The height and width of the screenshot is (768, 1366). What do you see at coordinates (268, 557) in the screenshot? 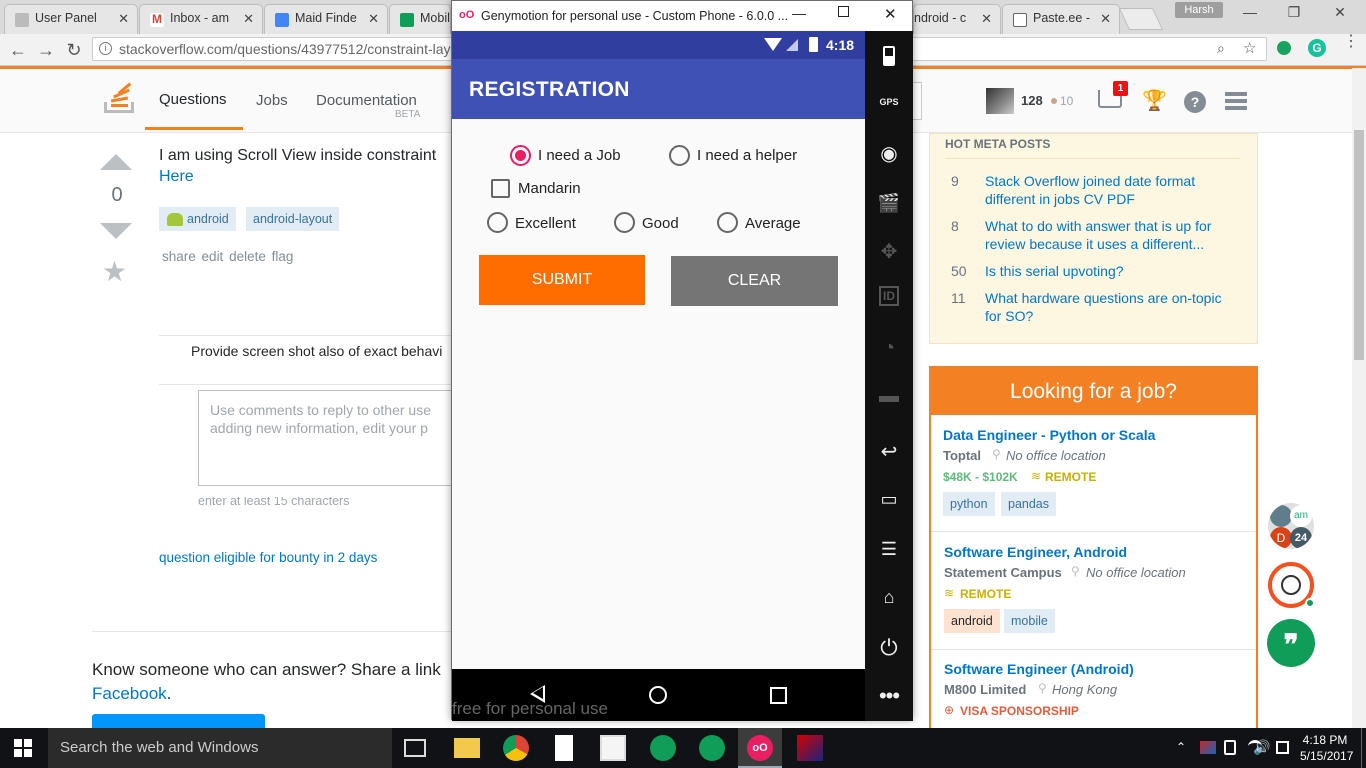
I see `bounty-link: question eligible for bounty in 2 days` at bounding box center [268, 557].